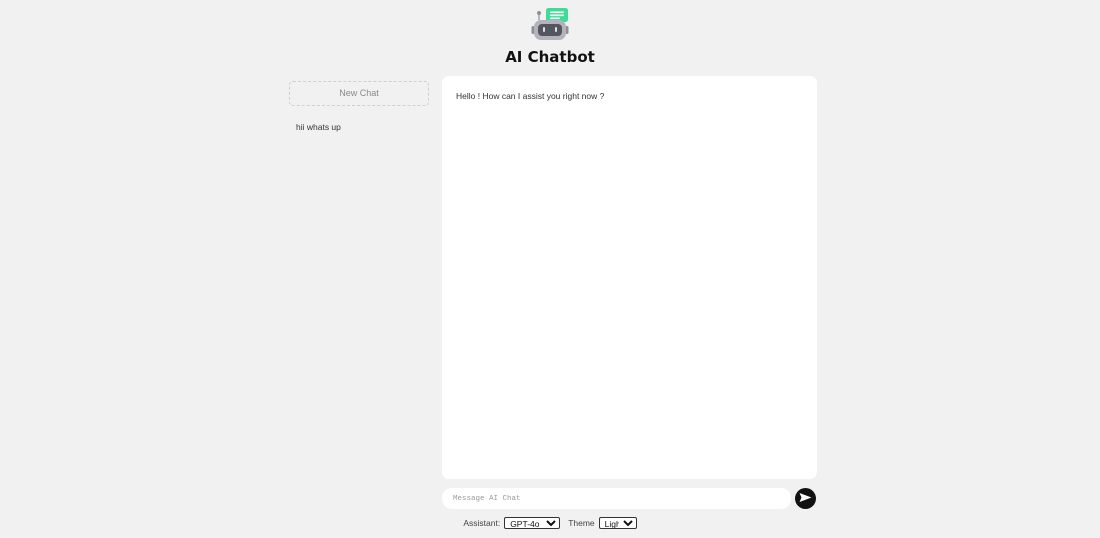  I want to click on settings-footer: Assistant: GPT-4o mini Theme Light, so click(550, 523).